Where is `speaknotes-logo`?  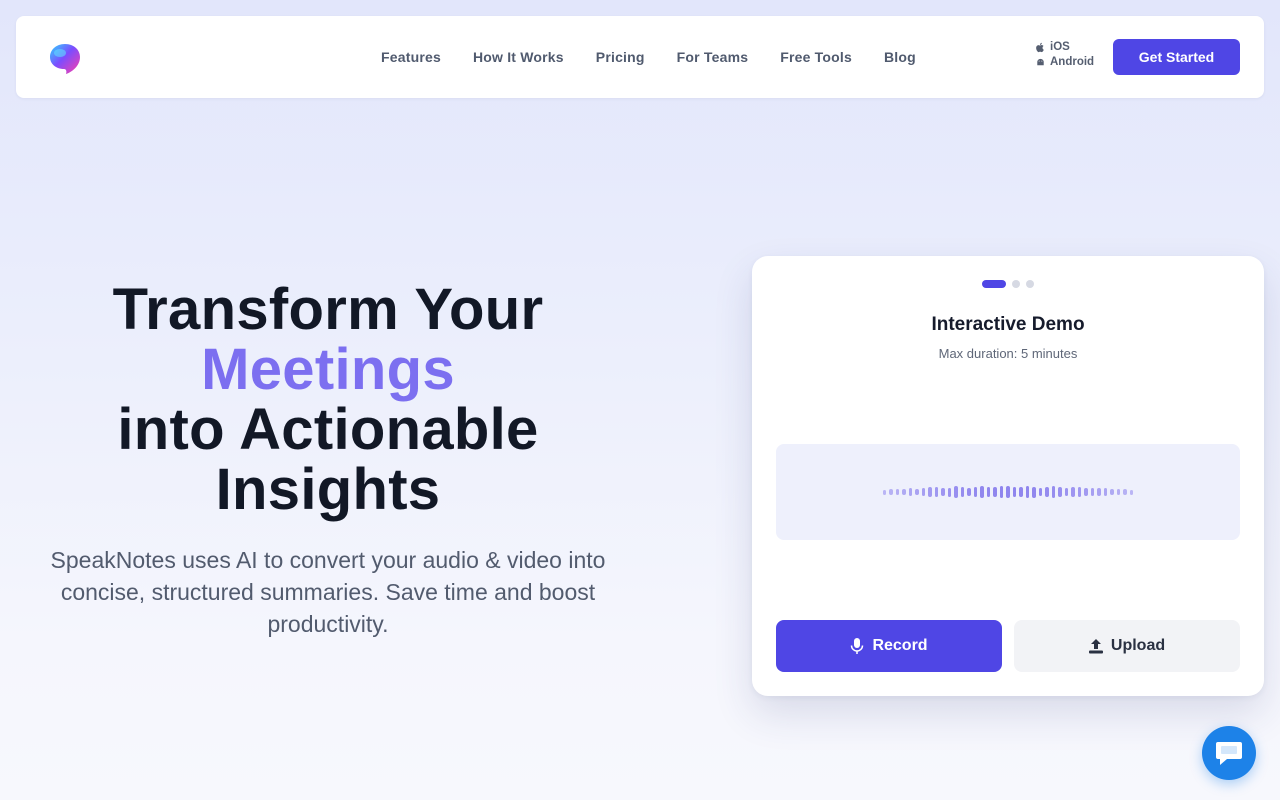 speaknotes-logo is located at coordinates (65, 58).